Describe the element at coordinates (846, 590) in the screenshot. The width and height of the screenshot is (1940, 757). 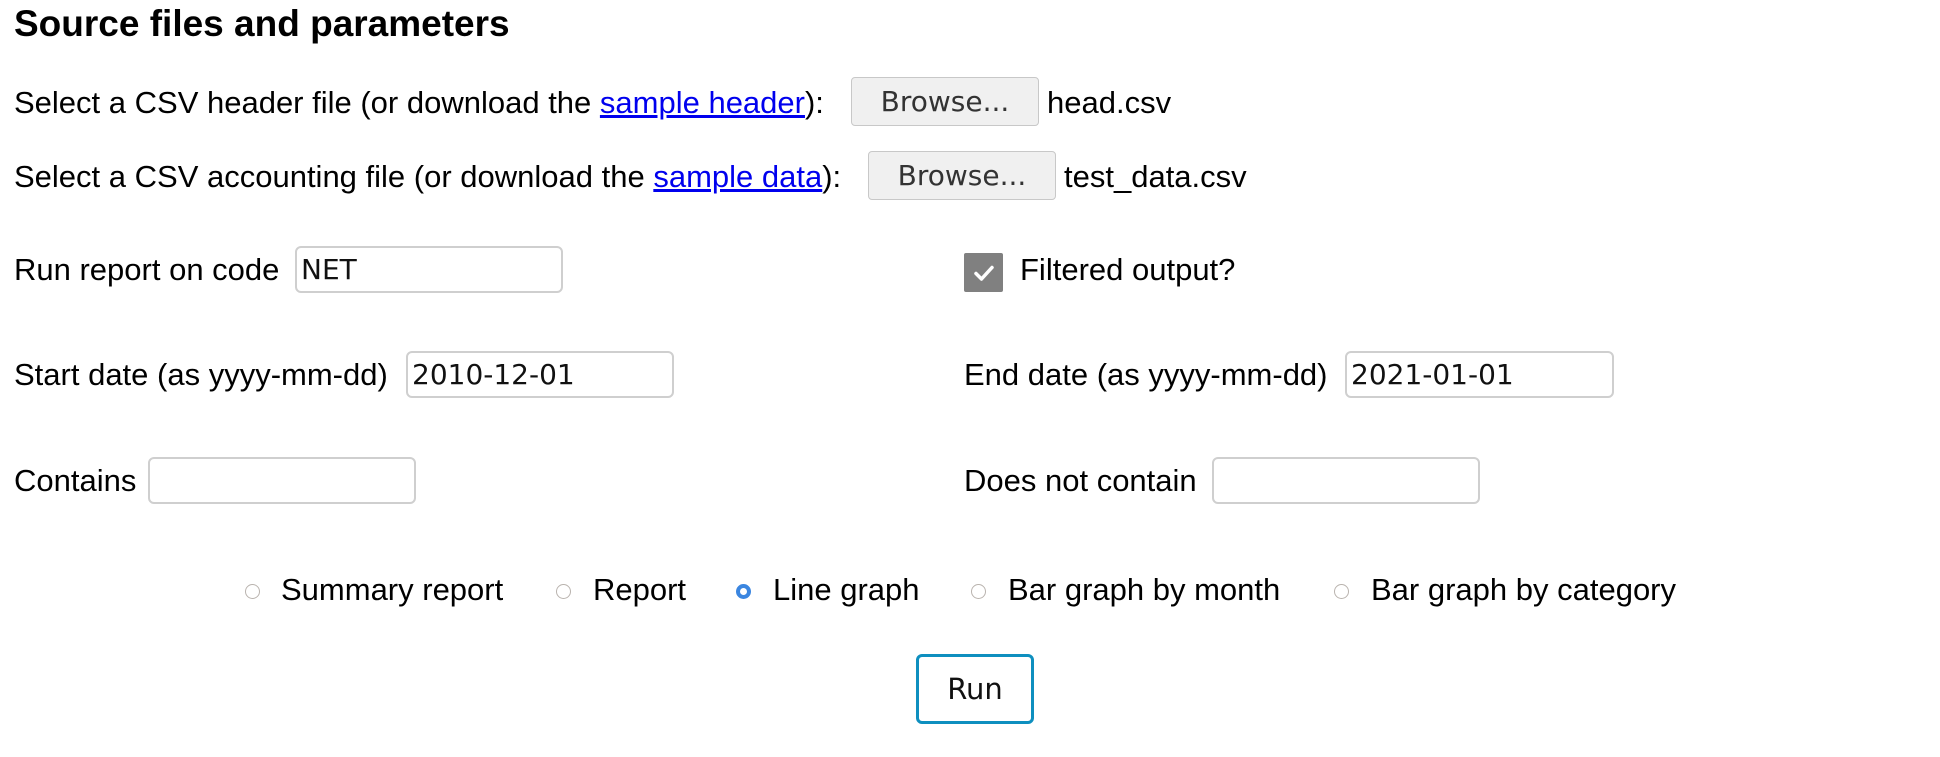
I see `radio-line-graph-label: Line graph` at that location.